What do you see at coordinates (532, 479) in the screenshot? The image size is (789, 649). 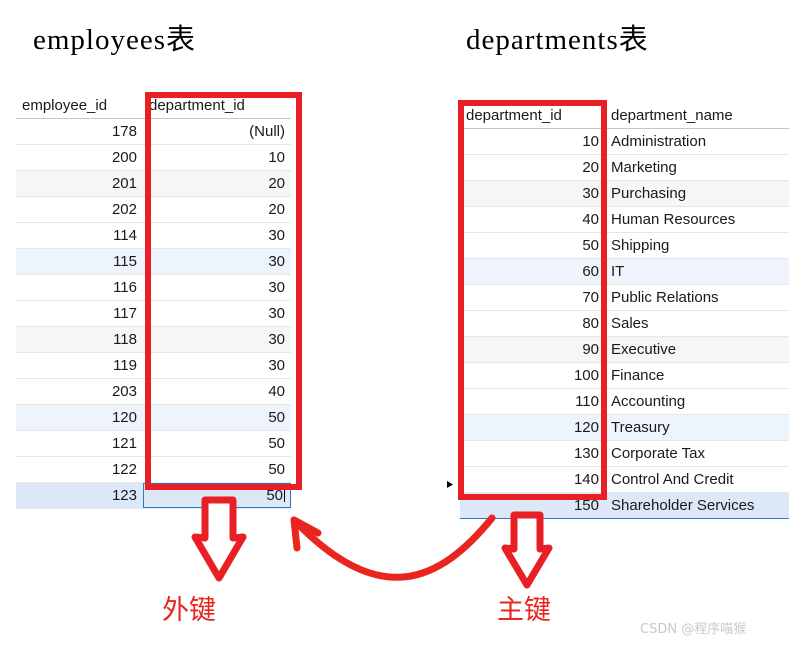 I see `cell-department-id: 140` at bounding box center [532, 479].